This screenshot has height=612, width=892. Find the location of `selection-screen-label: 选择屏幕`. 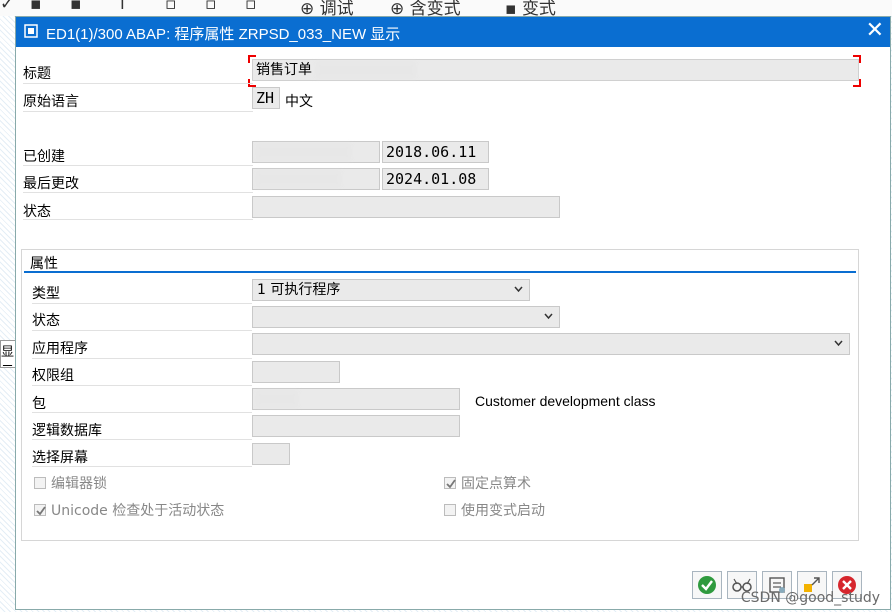

selection-screen-label: 选择屏幕 is located at coordinates (60, 458).